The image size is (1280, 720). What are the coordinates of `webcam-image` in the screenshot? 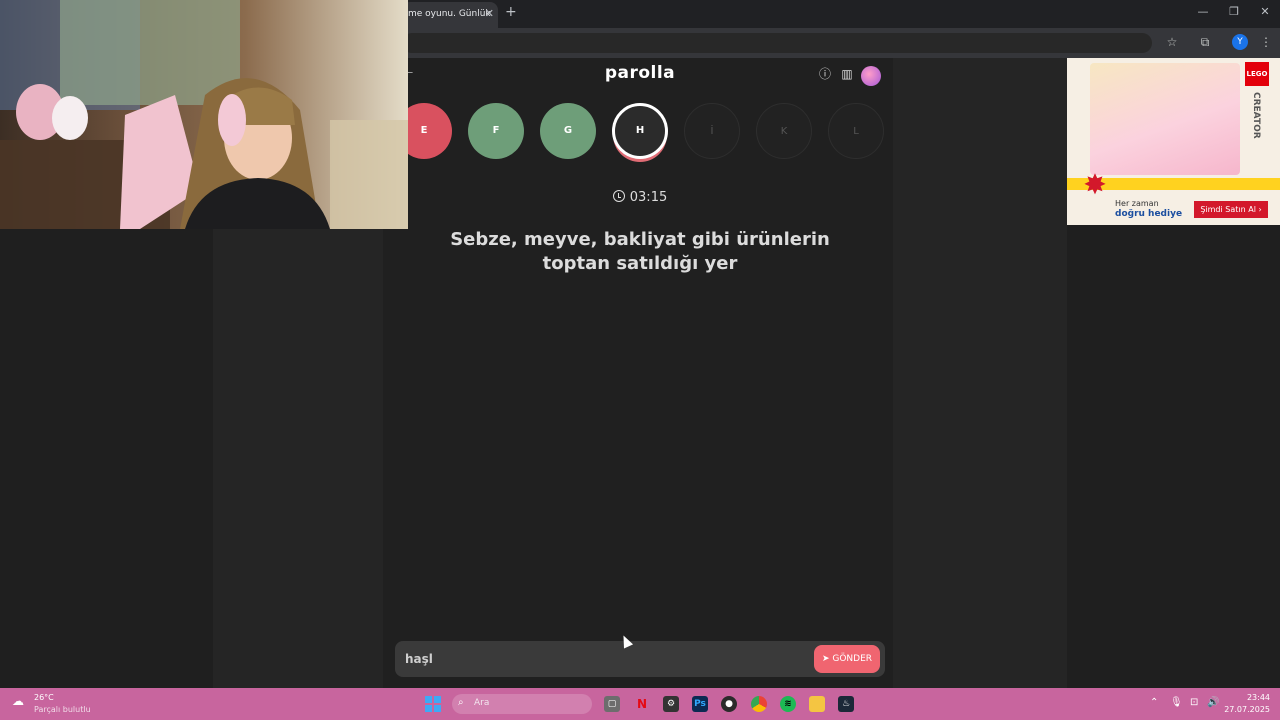 It's located at (204, 114).